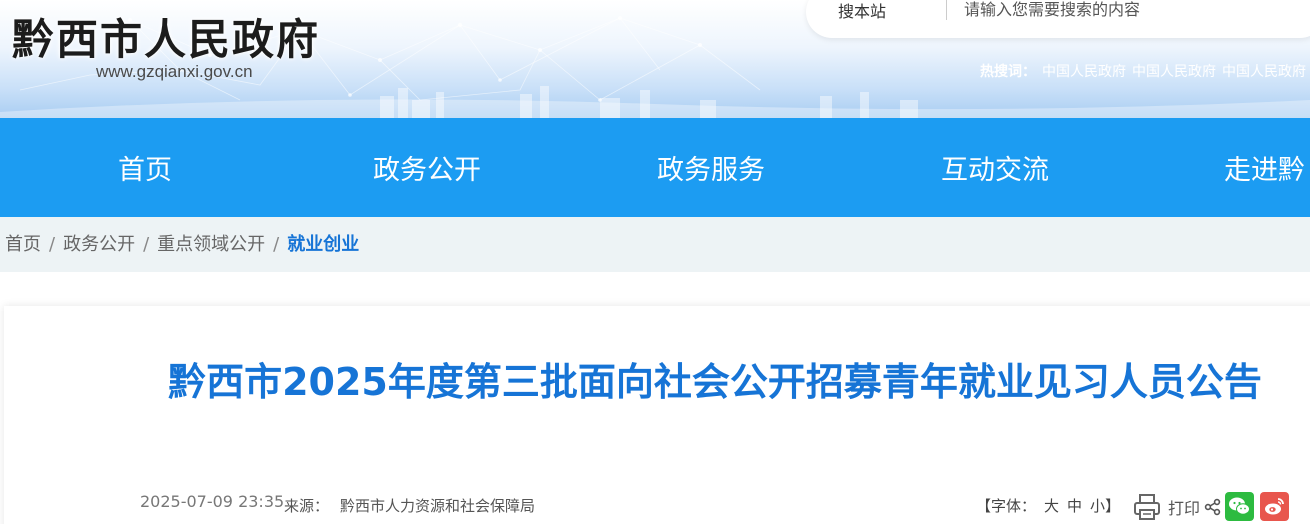  Describe the element at coordinates (715, 382) in the screenshot. I see `article-title: 黔西市2025年度第三批面向社会公开招募青年就业见习人员公告` at that location.